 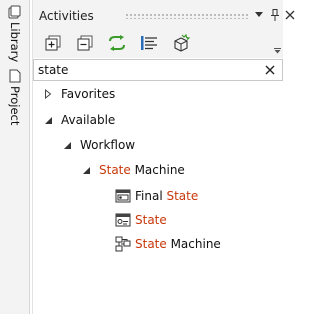 What do you see at coordinates (15, 76) in the screenshot?
I see `project-file-icon` at bounding box center [15, 76].